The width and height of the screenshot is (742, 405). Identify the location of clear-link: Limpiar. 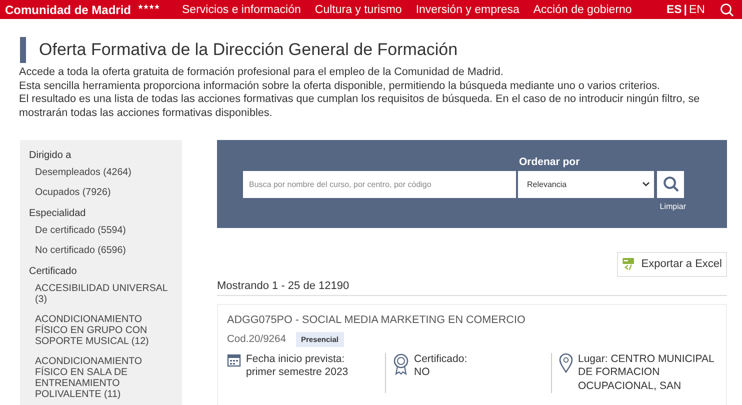
(673, 206).